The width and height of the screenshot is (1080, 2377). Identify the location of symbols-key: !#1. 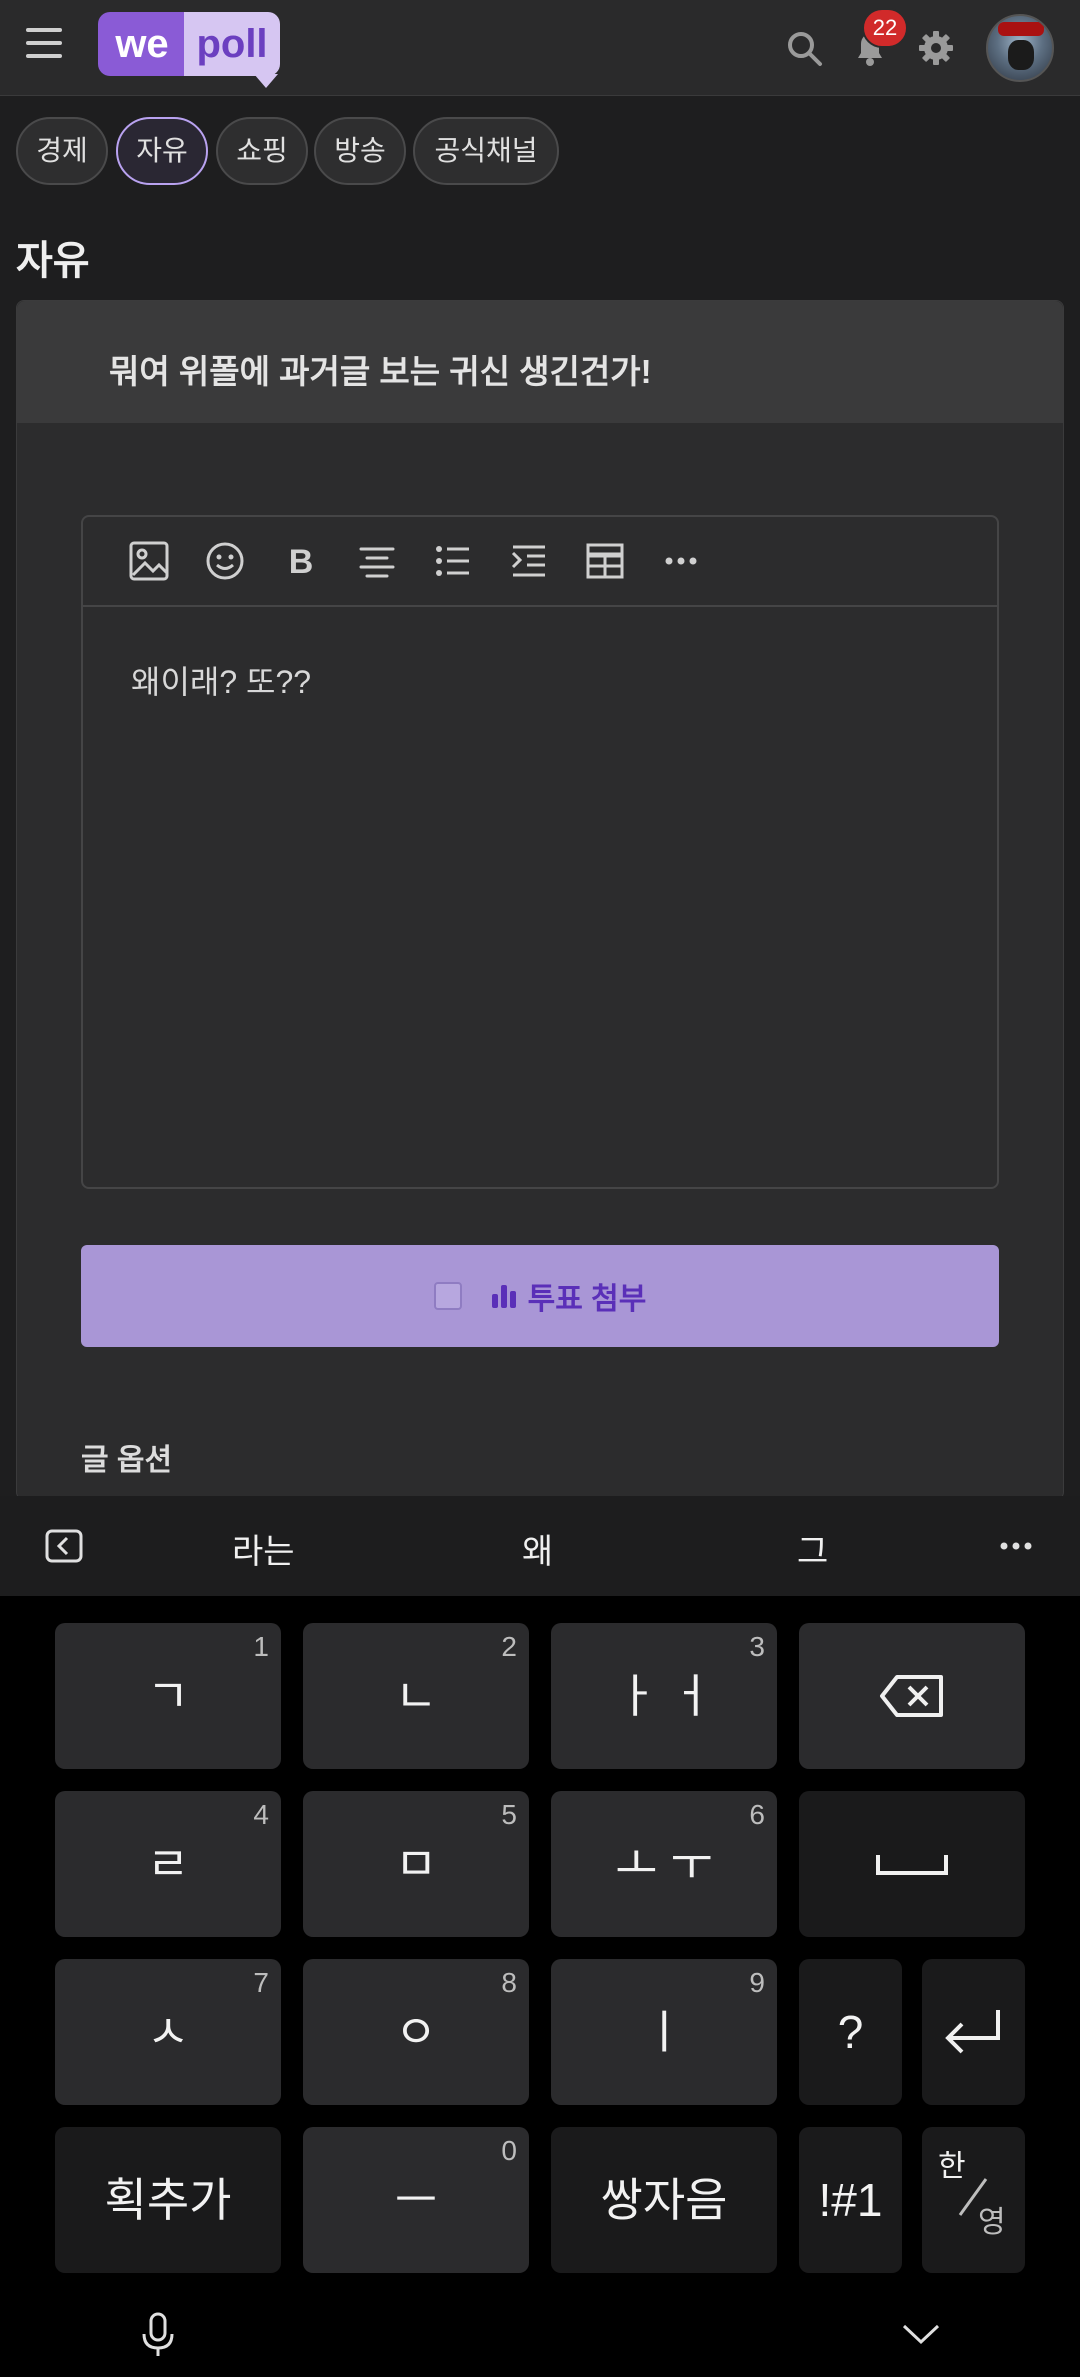
(850, 2200).